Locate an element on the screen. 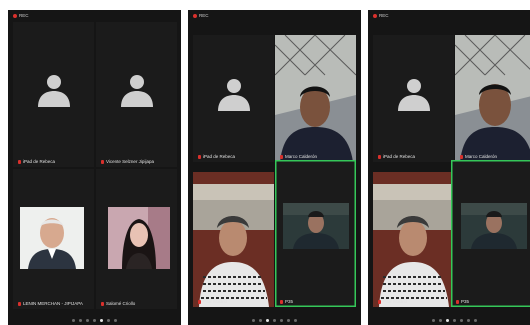  woman-portrait is located at coordinates (139, 238).